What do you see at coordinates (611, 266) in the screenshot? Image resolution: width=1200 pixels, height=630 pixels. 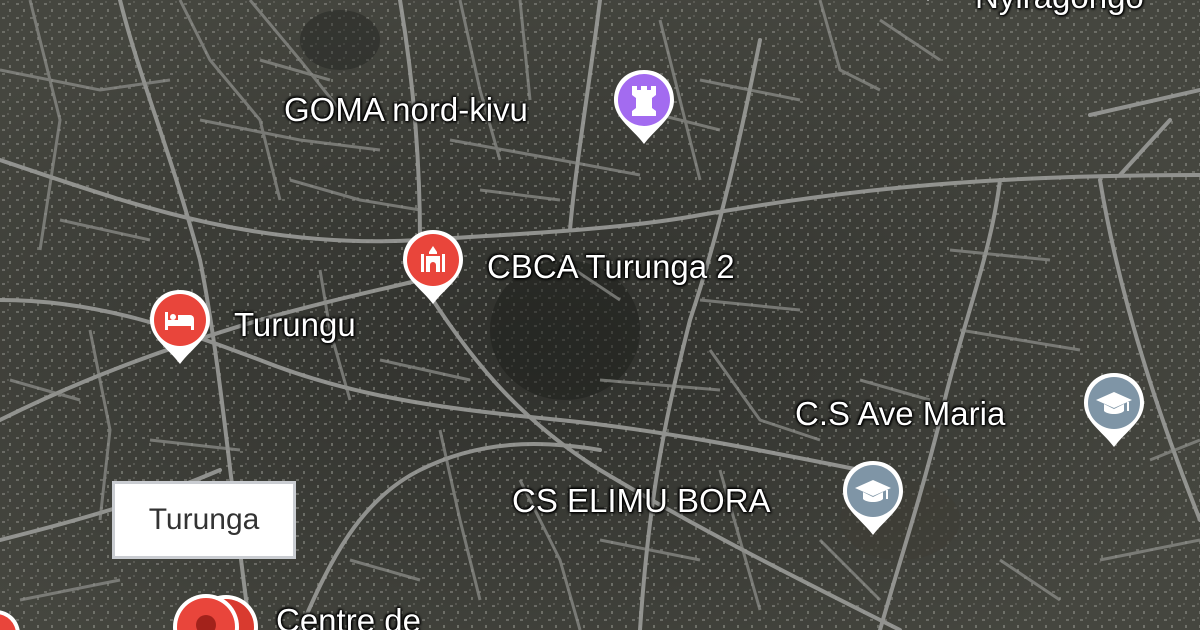 I see `place-label-cbca: CBCA Turunga 2` at bounding box center [611, 266].